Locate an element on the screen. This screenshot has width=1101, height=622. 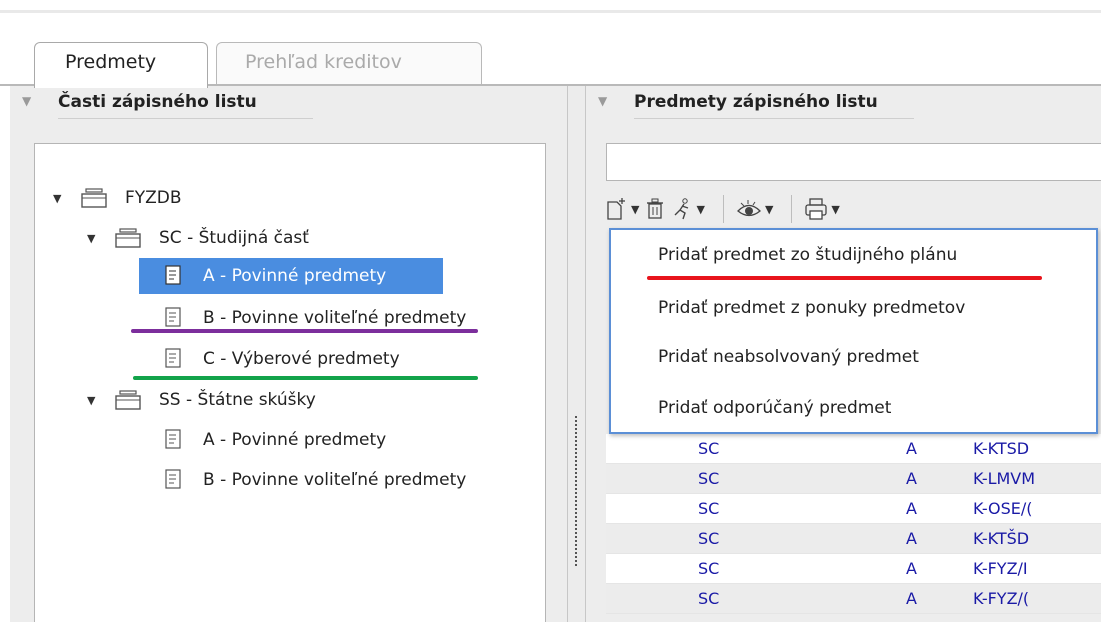
left-panel-header: ▼ Časti zápisného listu is located at coordinates (288, 108).